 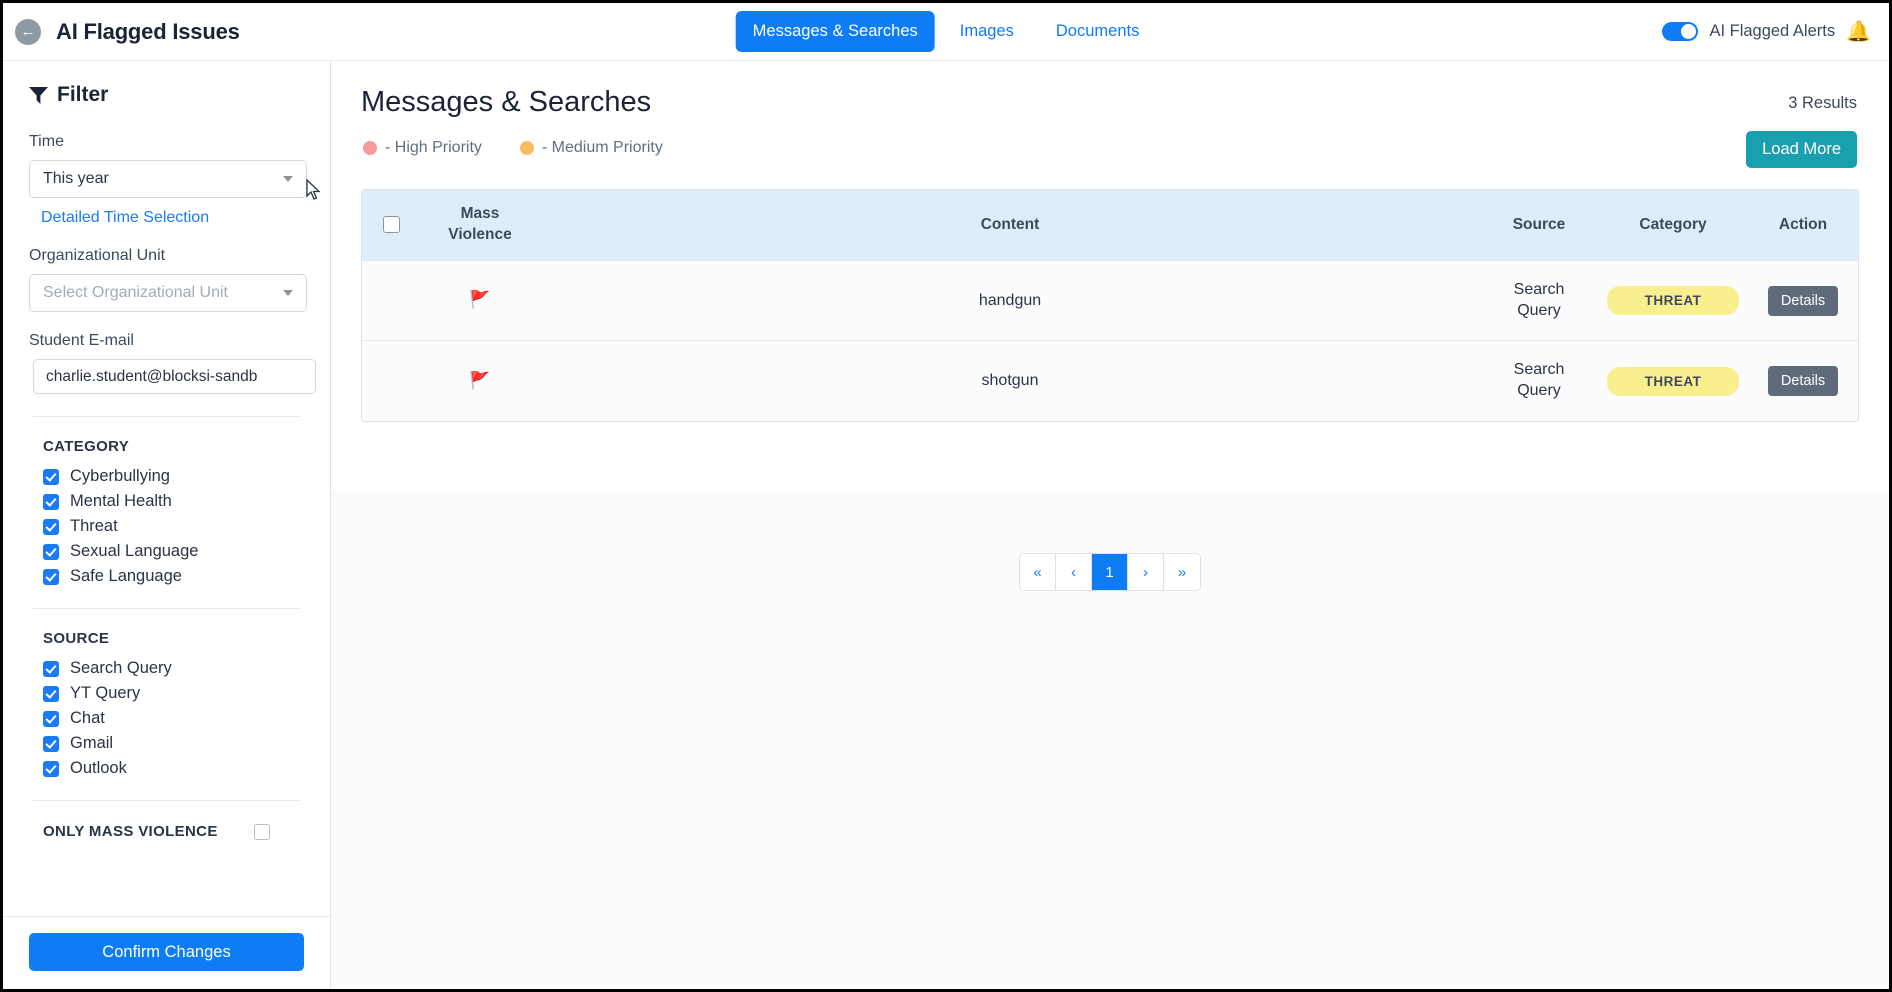 I want to click on table-row: 🚩 shotgun Search Query THREAT Details, so click(x=1110, y=381).